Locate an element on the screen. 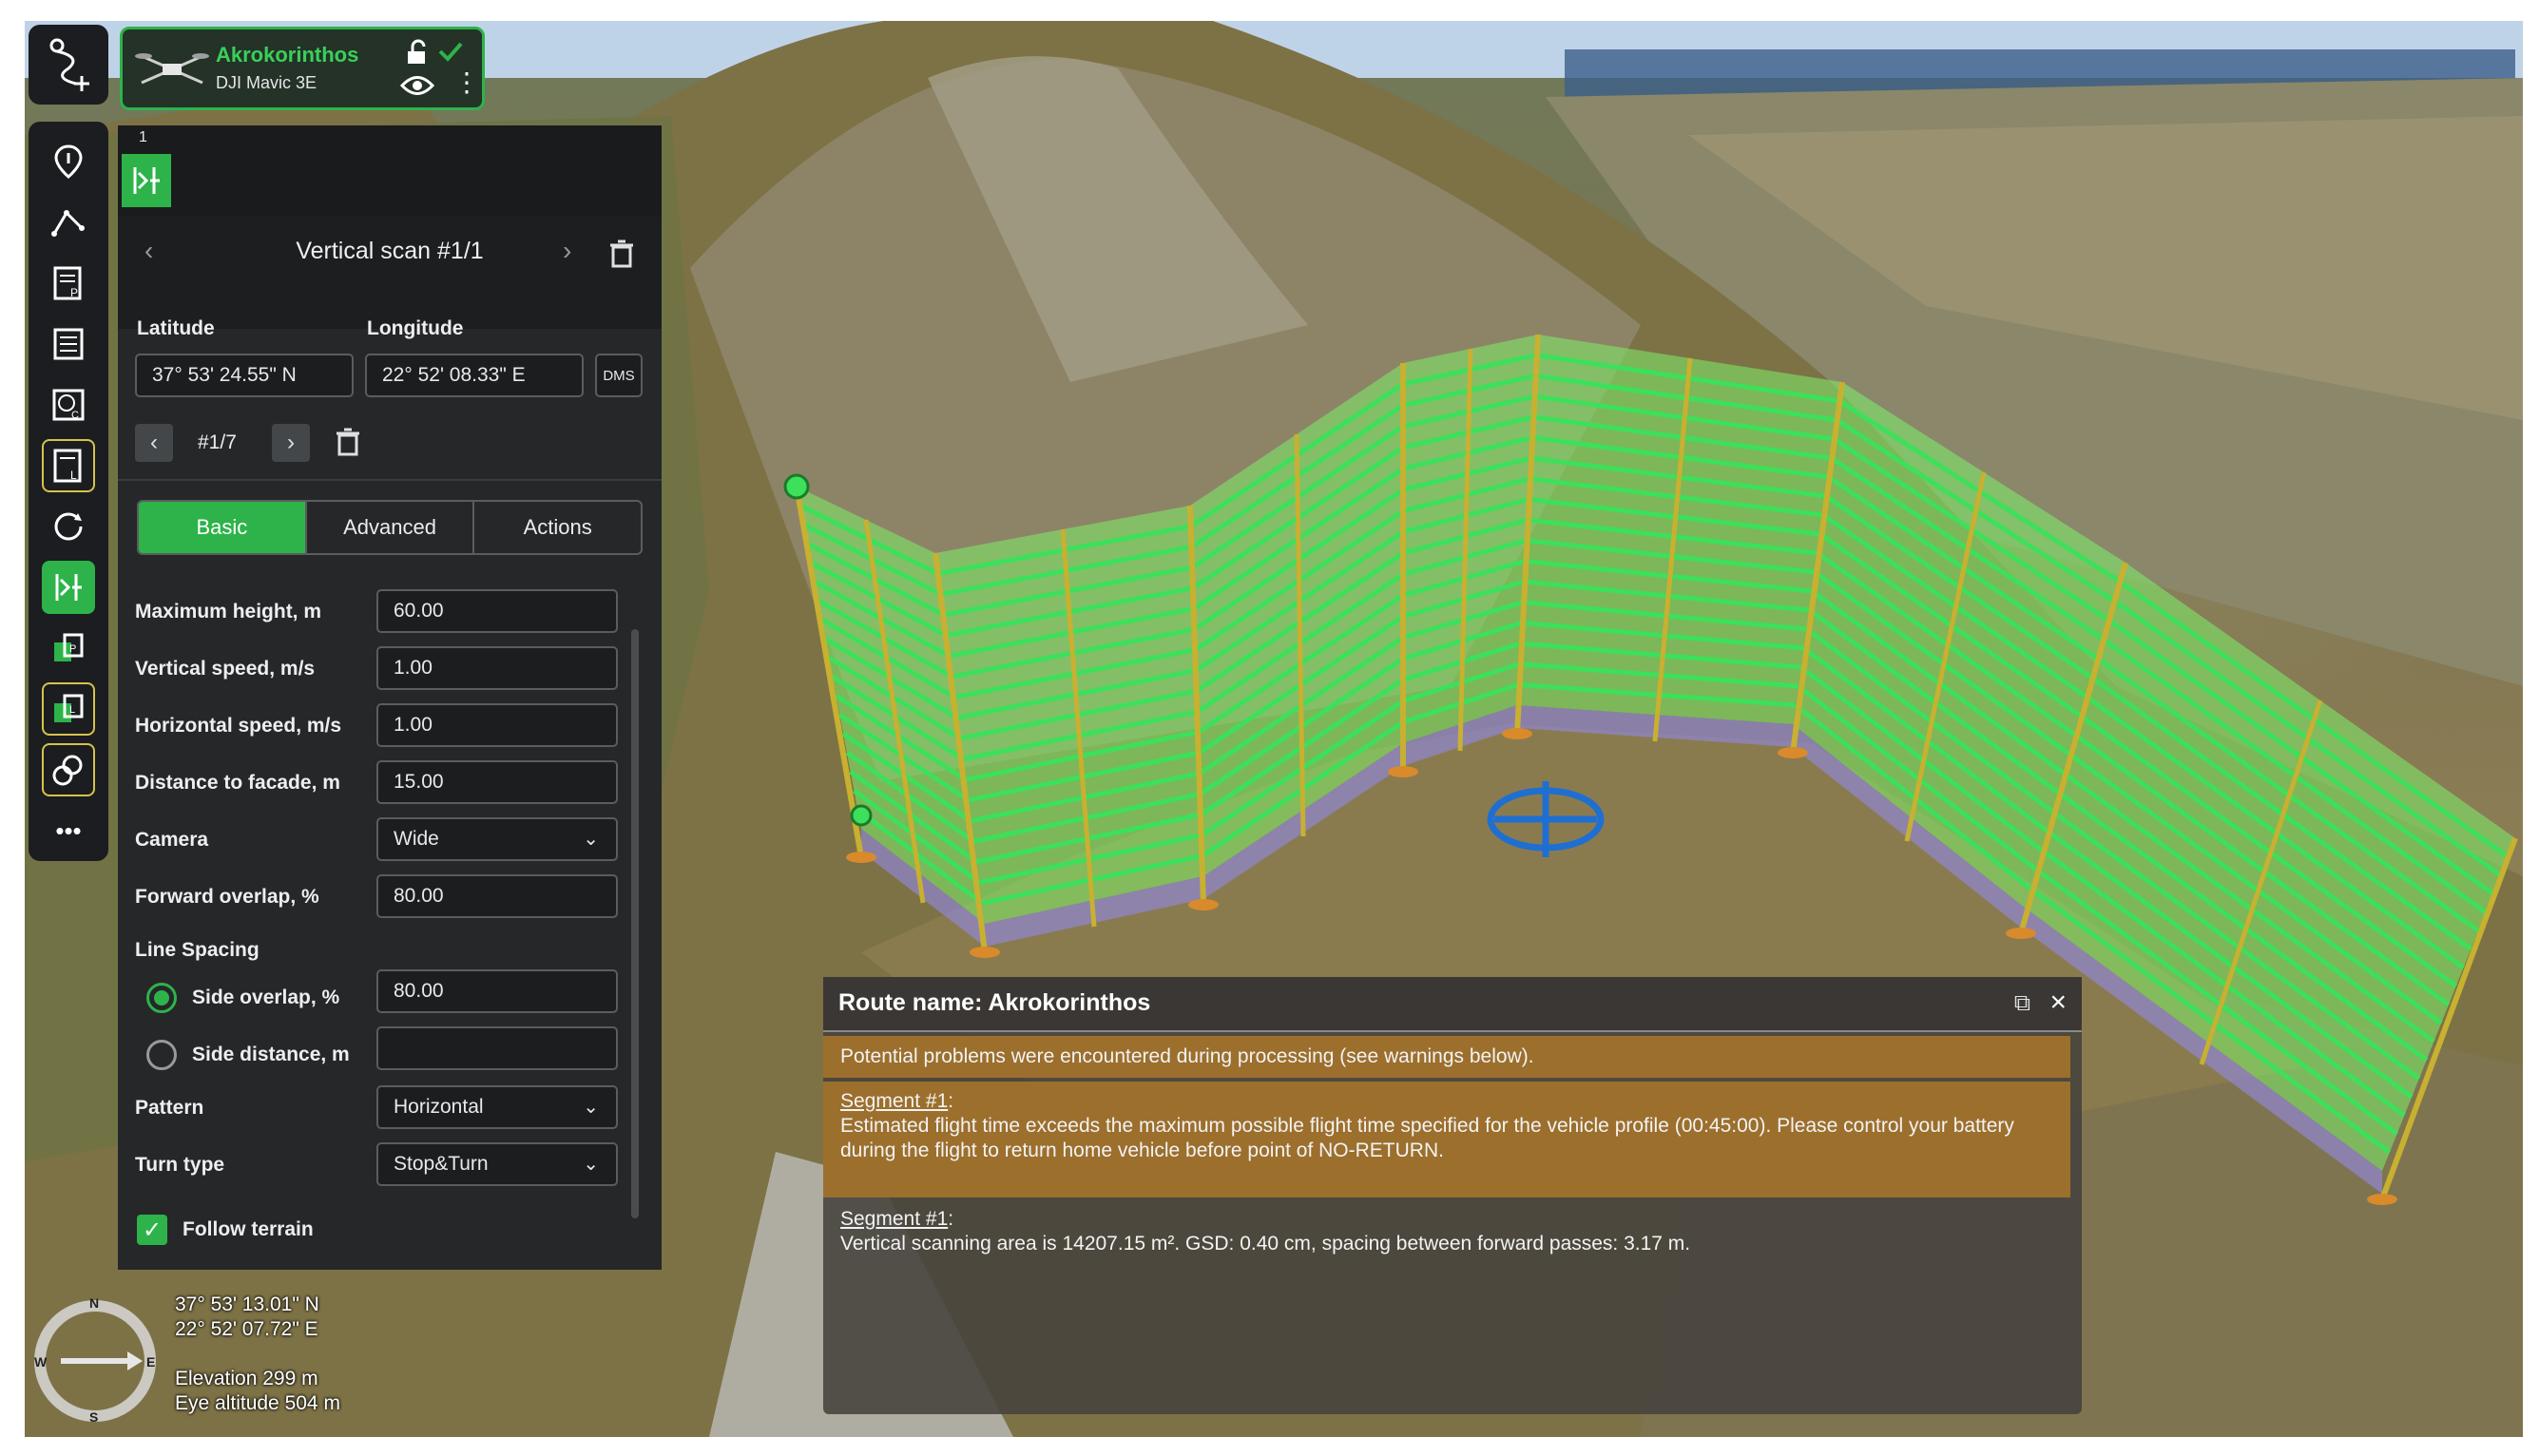  waypoint-index: 1 is located at coordinates (143, 137).